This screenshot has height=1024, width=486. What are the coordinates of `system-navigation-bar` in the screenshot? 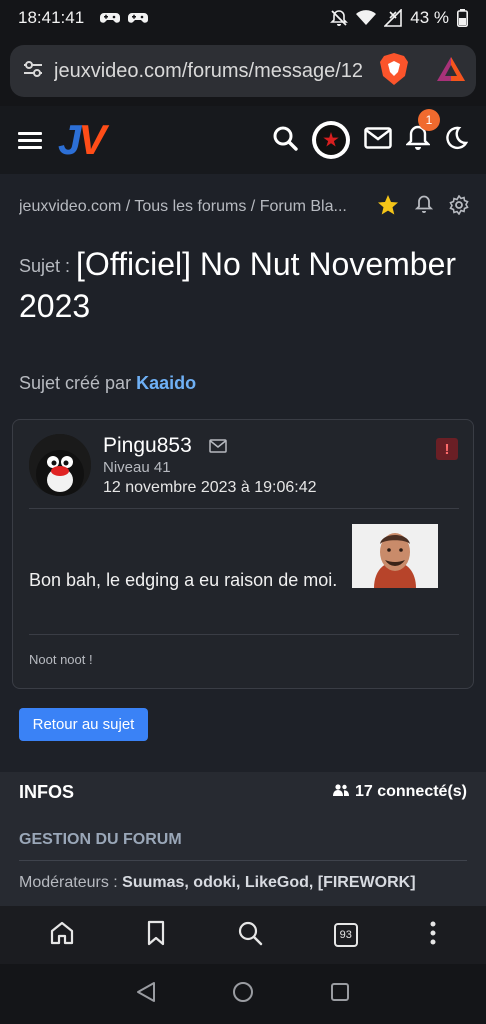 It's located at (243, 994).